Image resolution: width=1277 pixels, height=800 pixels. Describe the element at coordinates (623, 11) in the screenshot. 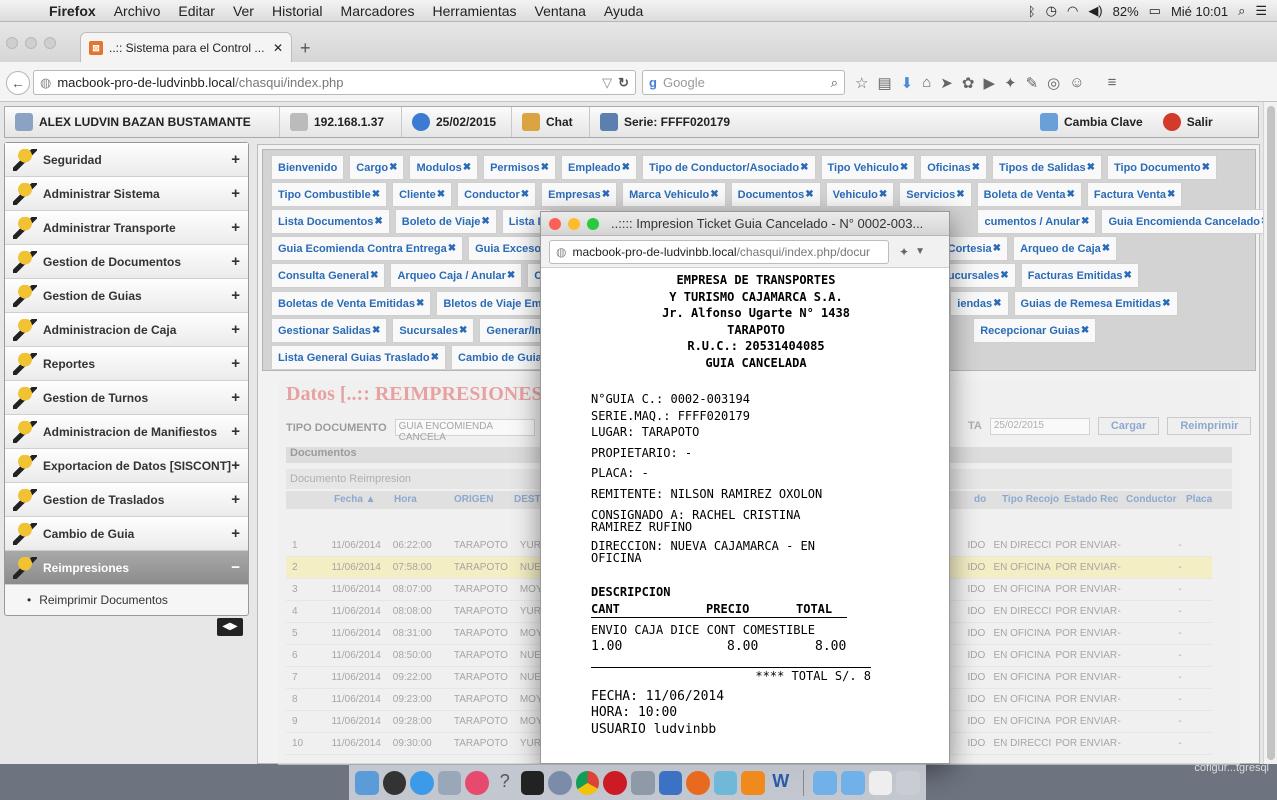

I see `menu-ayuda: Ayuda` at that location.